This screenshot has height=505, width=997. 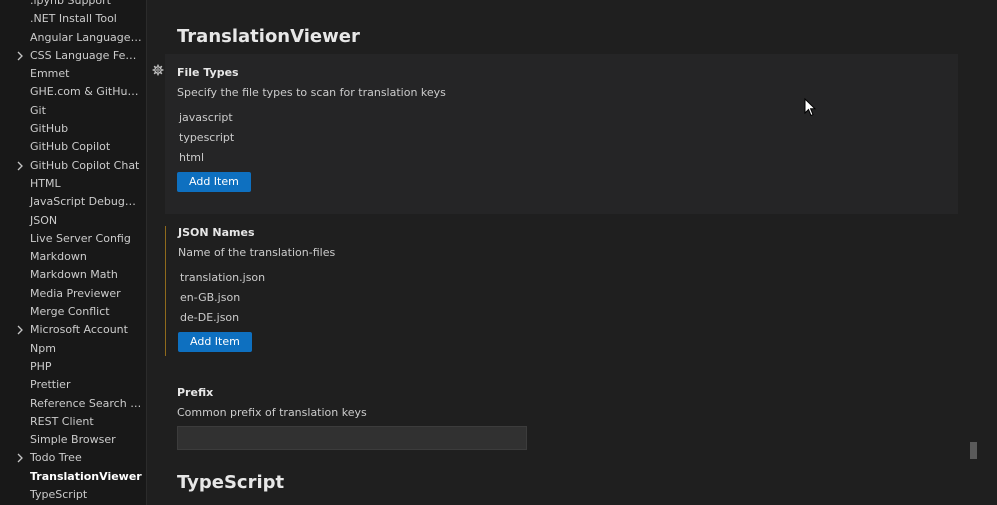 I want to click on sidebar-item-label: CSS Language Features, so click(x=88, y=55).